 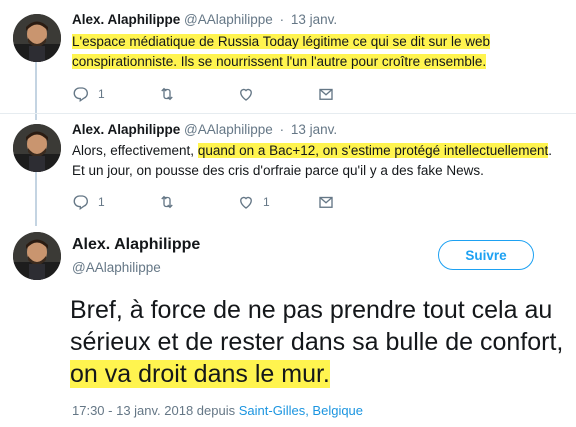 What do you see at coordinates (153, 410) in the screenshot?
I see `tweet-timestamp: 17:30 - 13 janv. 2018 depuis` at bounding box center [153, 410].